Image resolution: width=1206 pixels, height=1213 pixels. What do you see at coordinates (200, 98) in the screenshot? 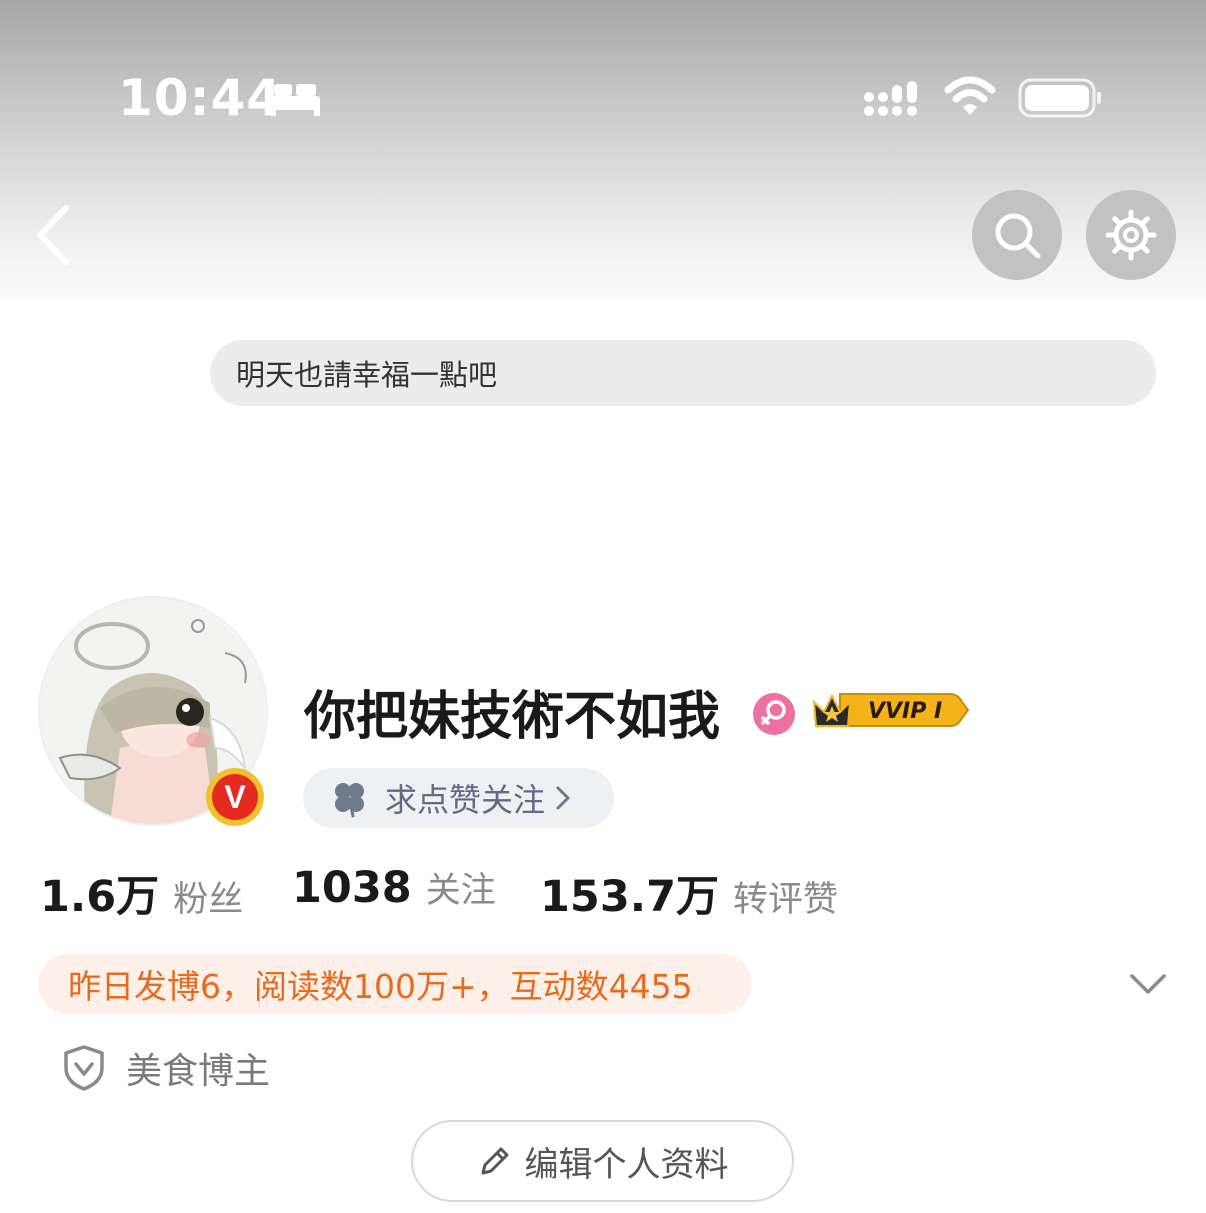
I see `status-time: 10:44` at bounding box center [200, 98].